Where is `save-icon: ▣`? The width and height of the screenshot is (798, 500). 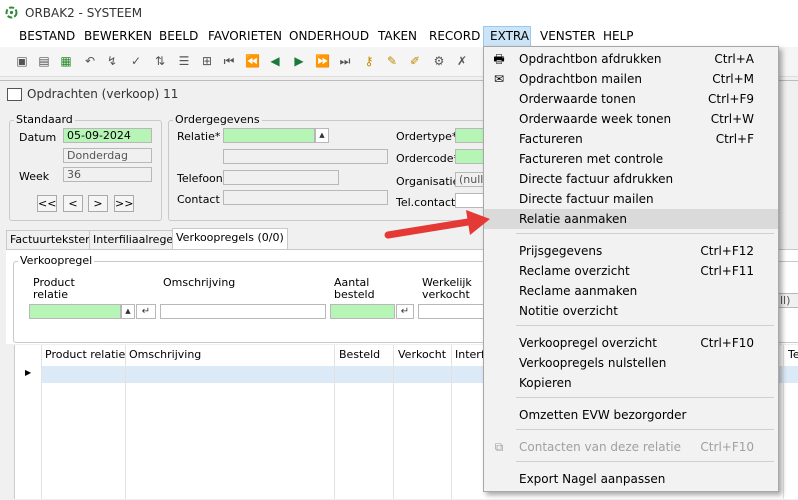
save-icon: ▣ is located at coordinates (22, 61).